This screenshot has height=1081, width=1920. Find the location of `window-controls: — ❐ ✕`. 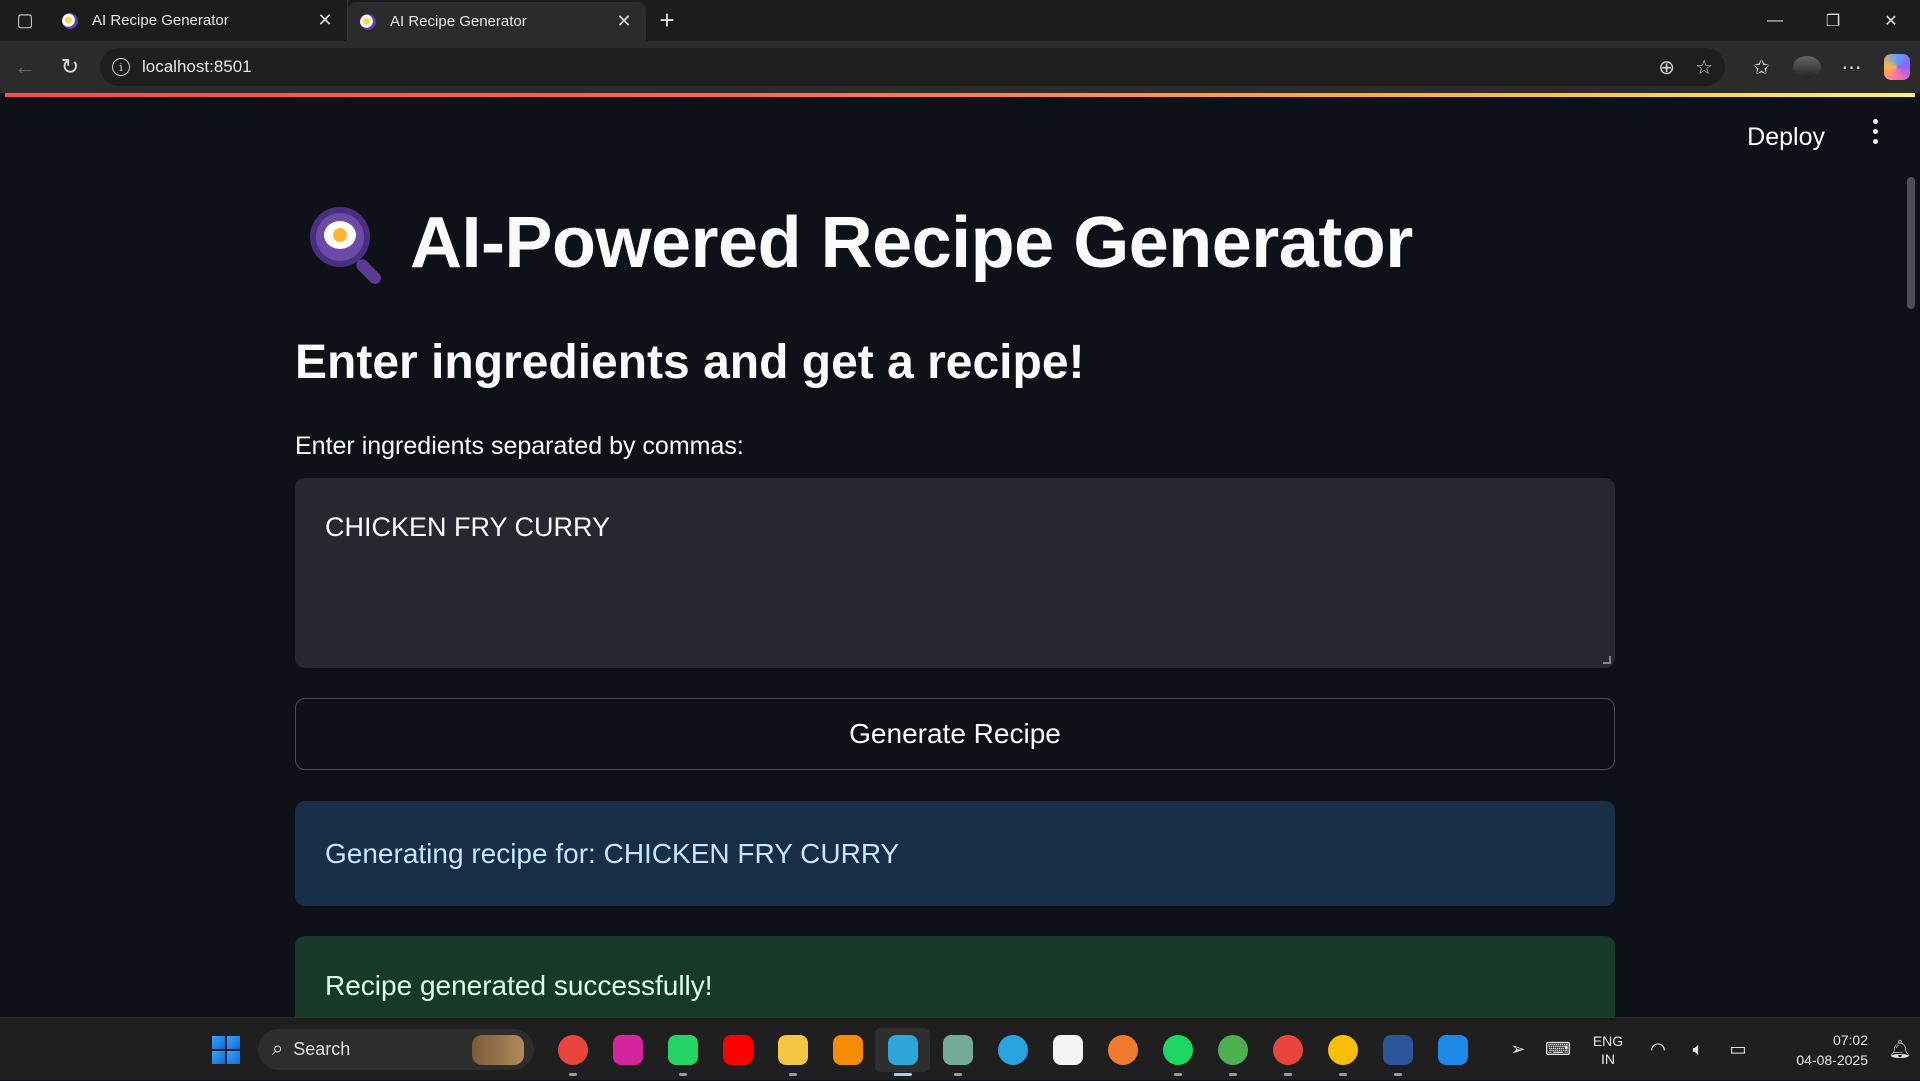

window-controls: — ❐ ✕ is located at coordinates (1833, 20).